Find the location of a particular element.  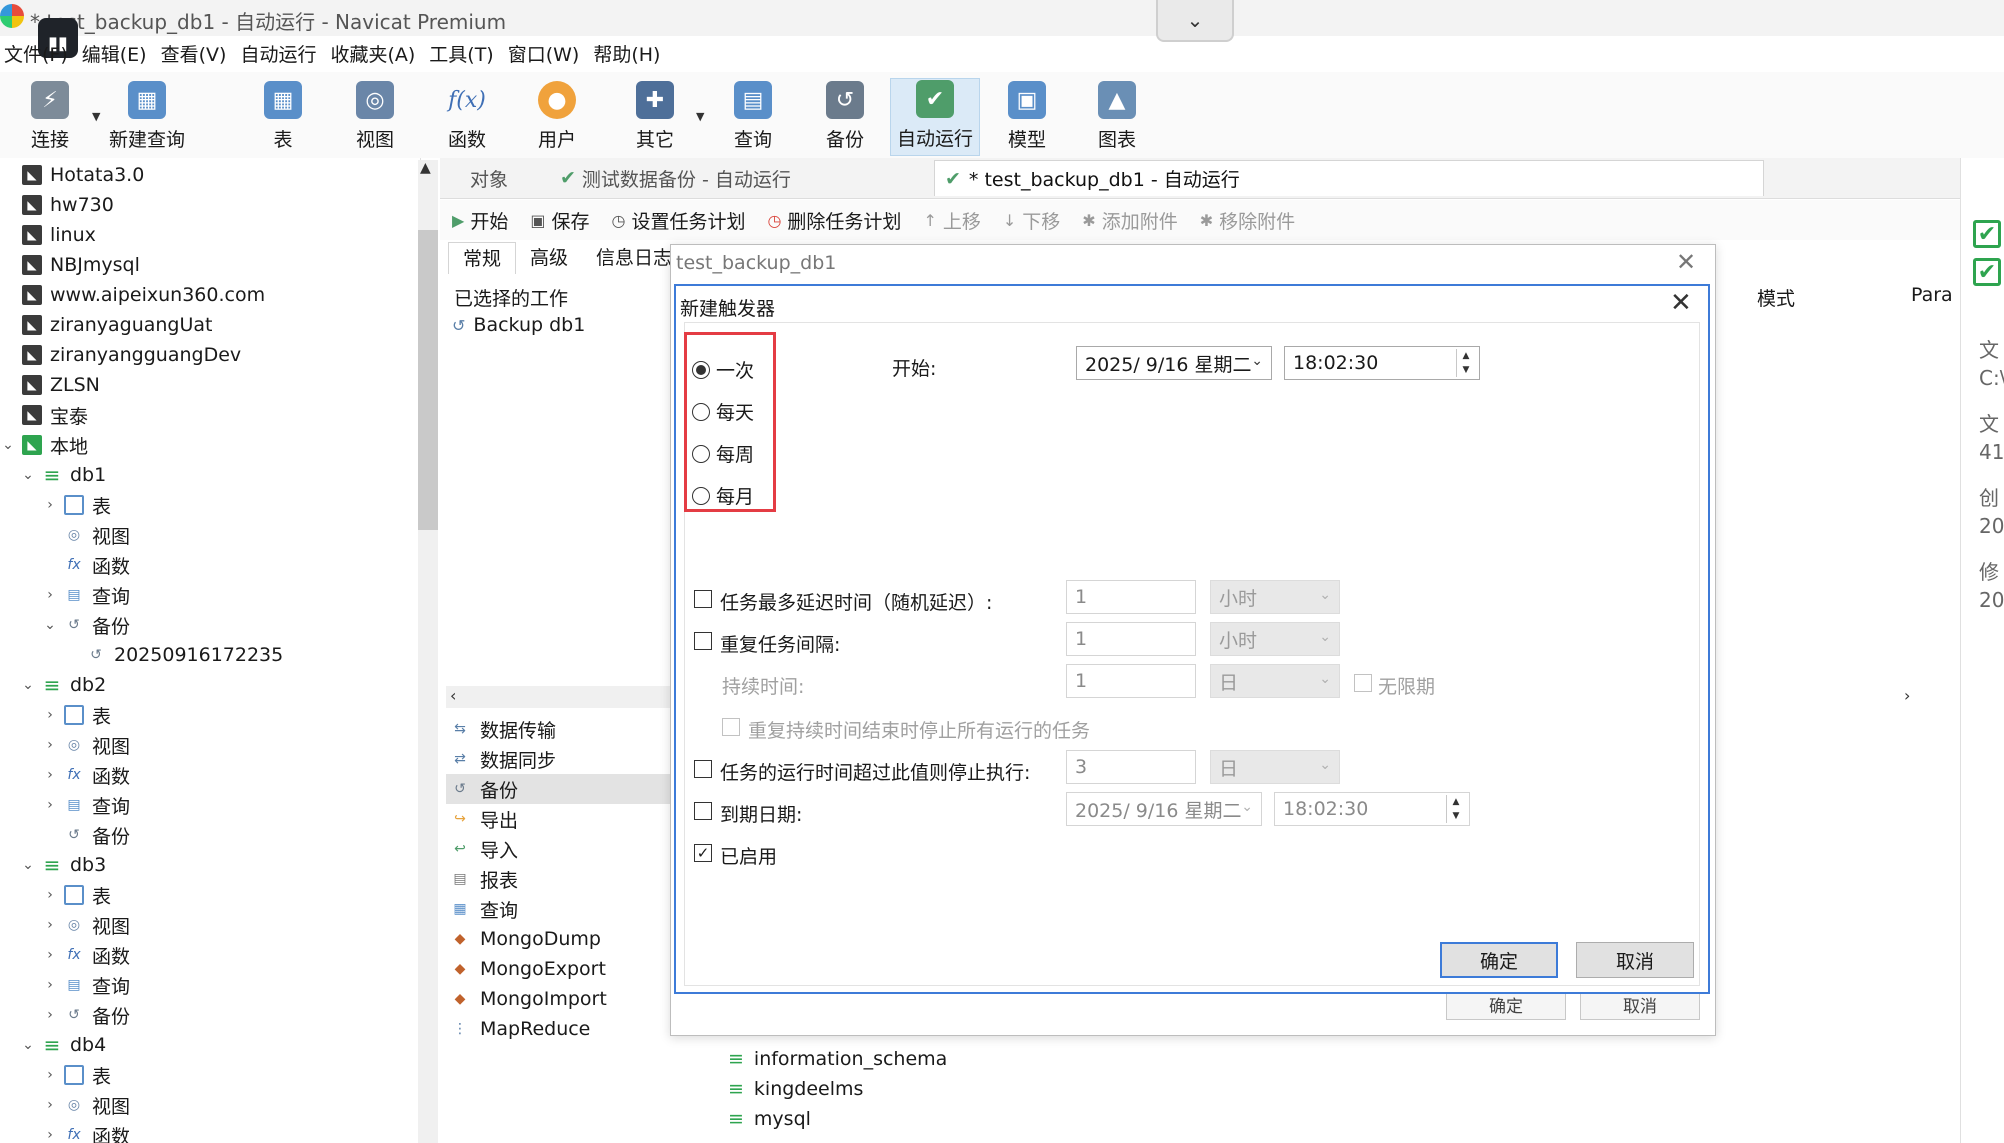

list-item: ◆ MongoExport is located at coordinates (558, 969).